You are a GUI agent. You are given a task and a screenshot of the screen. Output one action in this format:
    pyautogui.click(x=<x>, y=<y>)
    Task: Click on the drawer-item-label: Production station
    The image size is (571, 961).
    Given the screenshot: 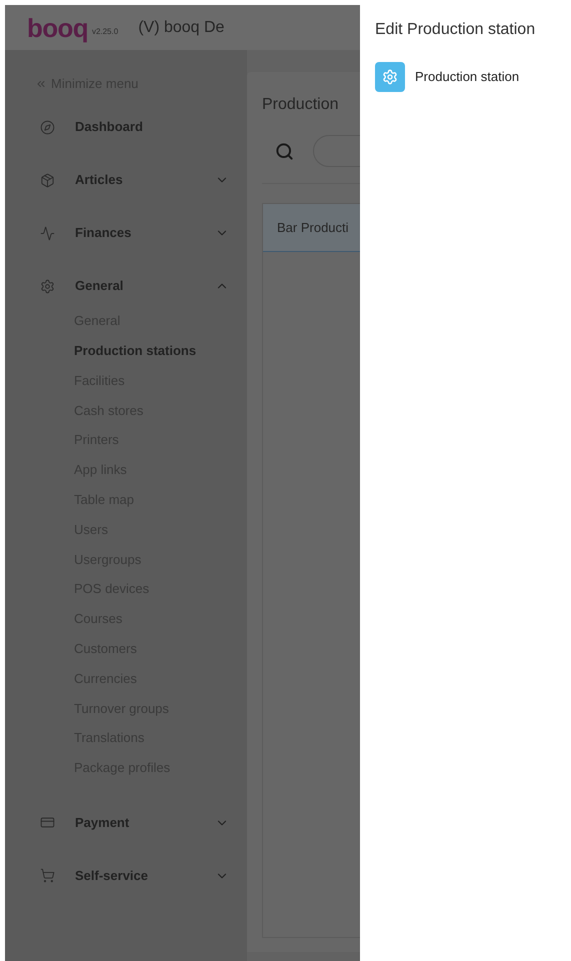 What is the action you would take?
    pyautogui.click(x=467, y=77)
    